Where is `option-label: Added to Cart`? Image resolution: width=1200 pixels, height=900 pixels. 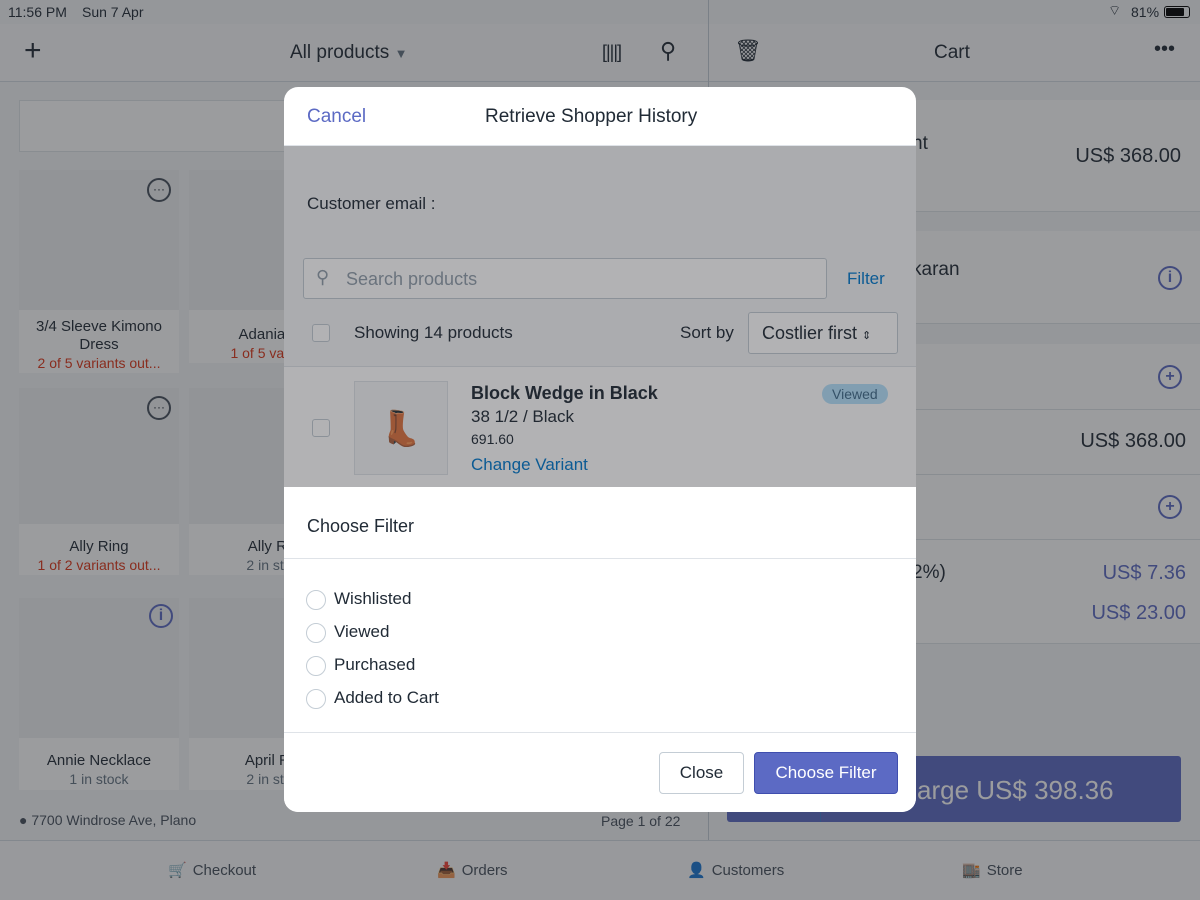 option-label: Added to Cart is located at coordinates (386, 697).